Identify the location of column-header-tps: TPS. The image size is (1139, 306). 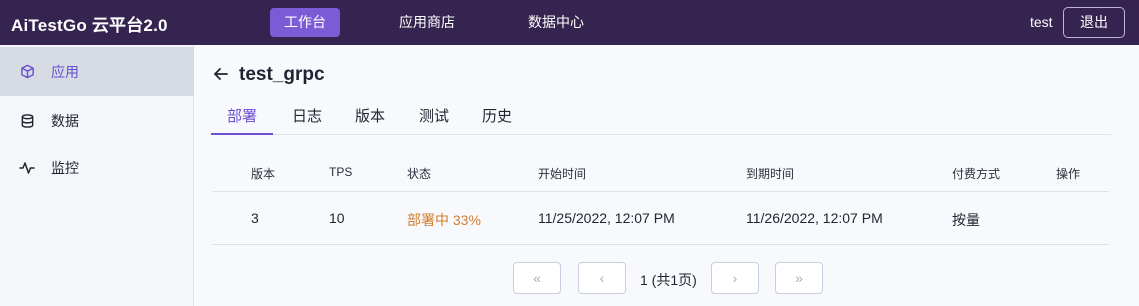
(341, 172).